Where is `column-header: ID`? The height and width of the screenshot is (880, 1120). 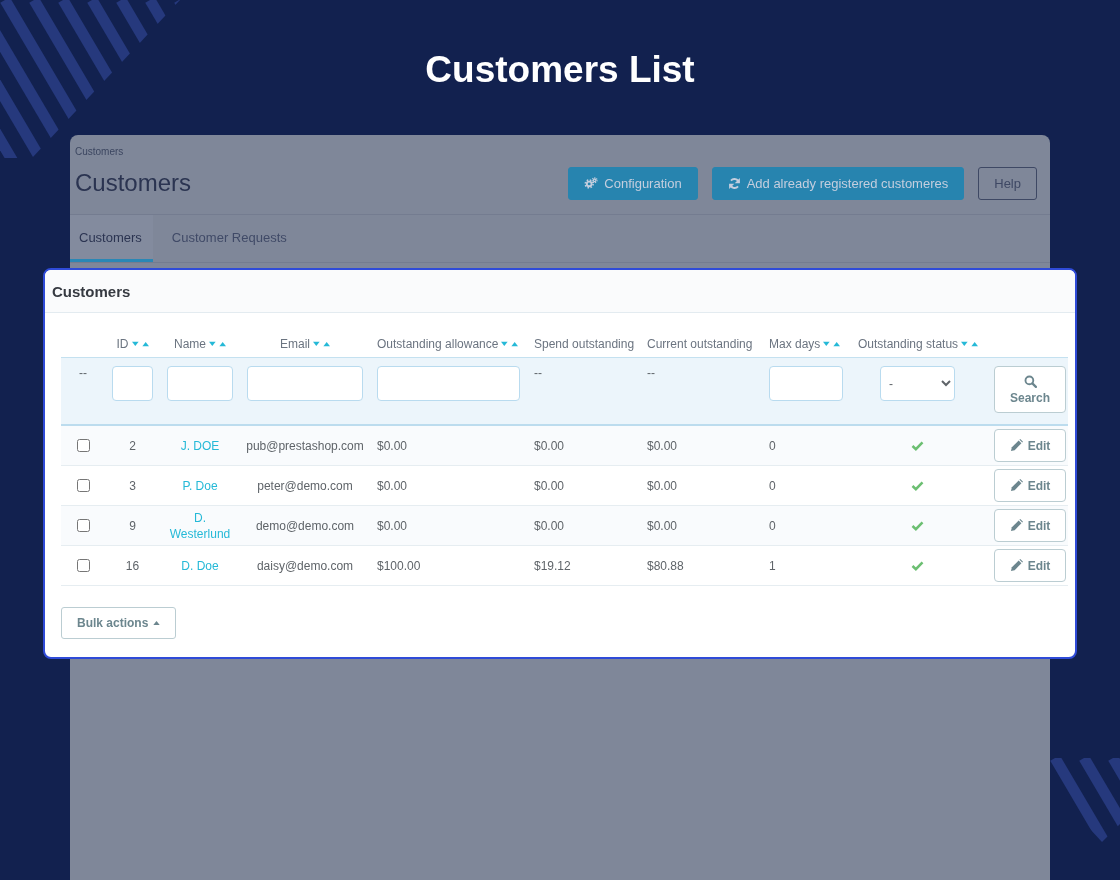 column-header: ID is located at coordinates (122, 343).